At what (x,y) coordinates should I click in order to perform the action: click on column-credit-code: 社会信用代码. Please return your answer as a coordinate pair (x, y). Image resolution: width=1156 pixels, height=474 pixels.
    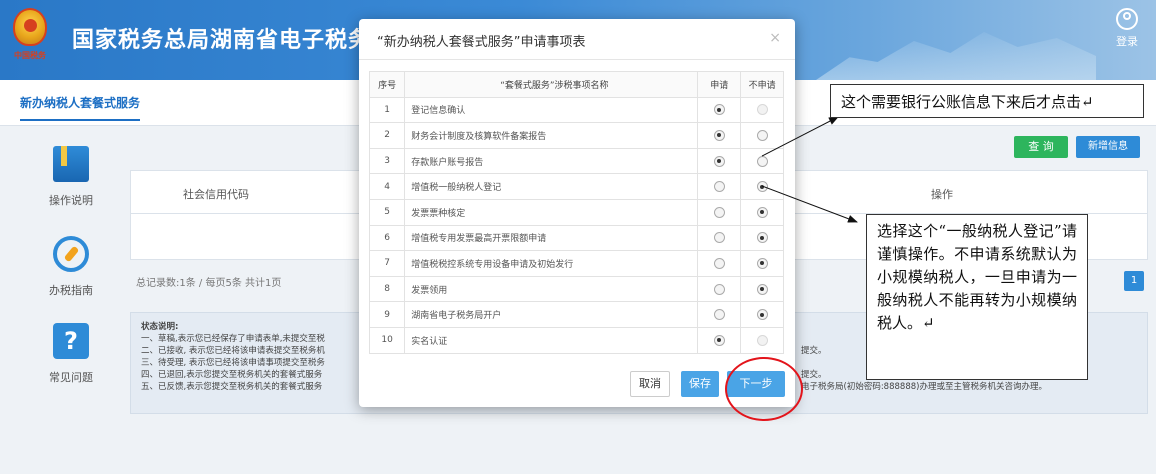
    Looking at the image, I should click on (216, 194).